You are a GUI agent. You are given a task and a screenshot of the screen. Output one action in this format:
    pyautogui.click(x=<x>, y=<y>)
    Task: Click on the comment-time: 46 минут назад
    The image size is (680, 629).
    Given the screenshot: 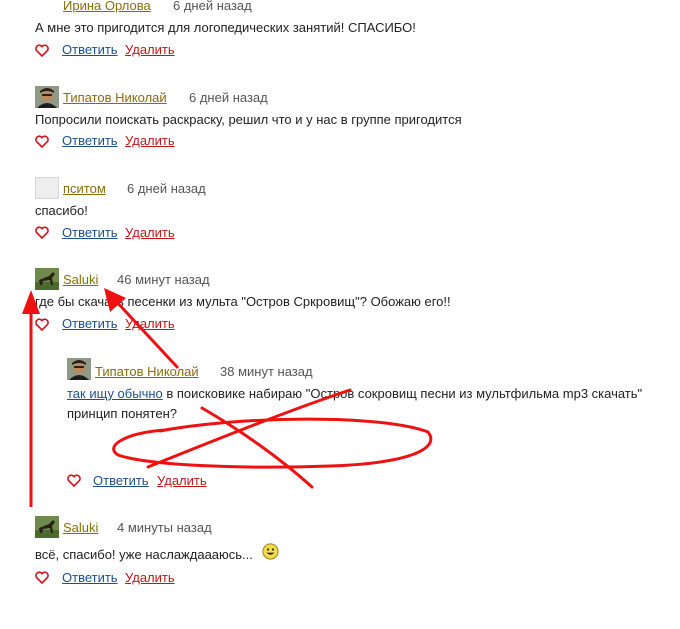 What is the action you would take?
    pyautogui.click(x=163, y=279)
    